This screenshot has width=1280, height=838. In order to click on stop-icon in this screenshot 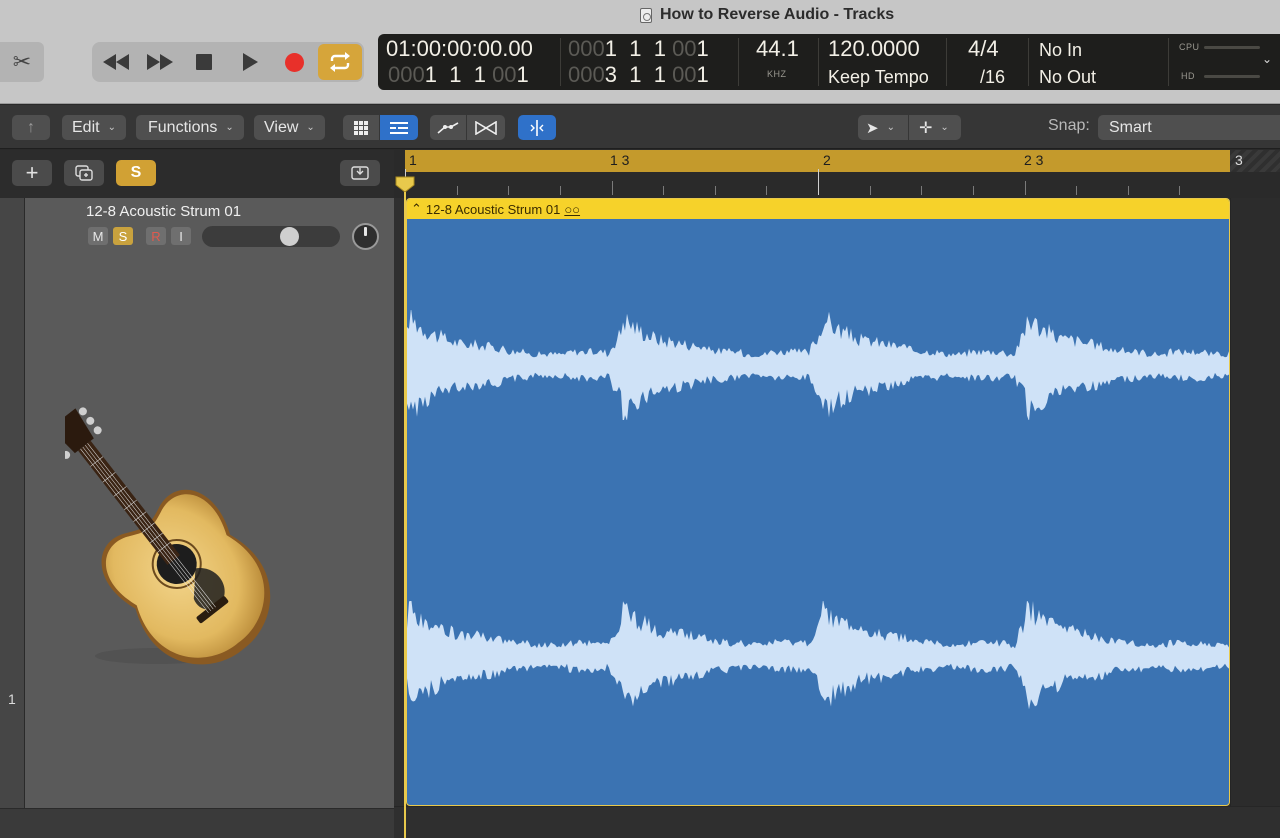, I will do `click(204, 62)`.